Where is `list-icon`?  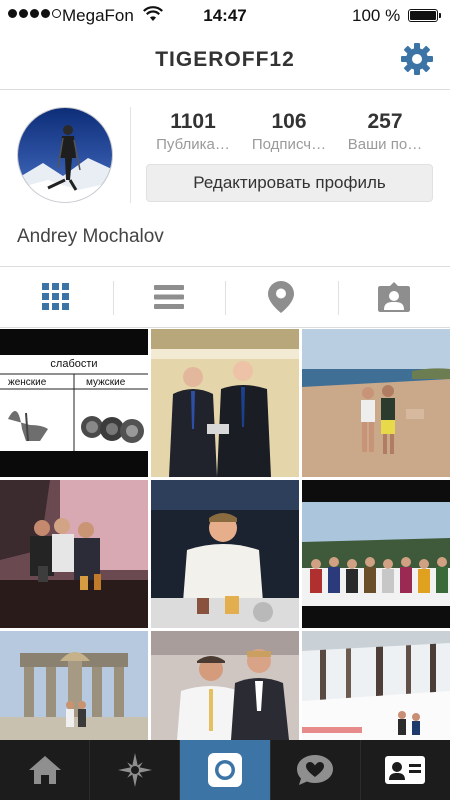
list-icon is located at coordinates (168, 297).